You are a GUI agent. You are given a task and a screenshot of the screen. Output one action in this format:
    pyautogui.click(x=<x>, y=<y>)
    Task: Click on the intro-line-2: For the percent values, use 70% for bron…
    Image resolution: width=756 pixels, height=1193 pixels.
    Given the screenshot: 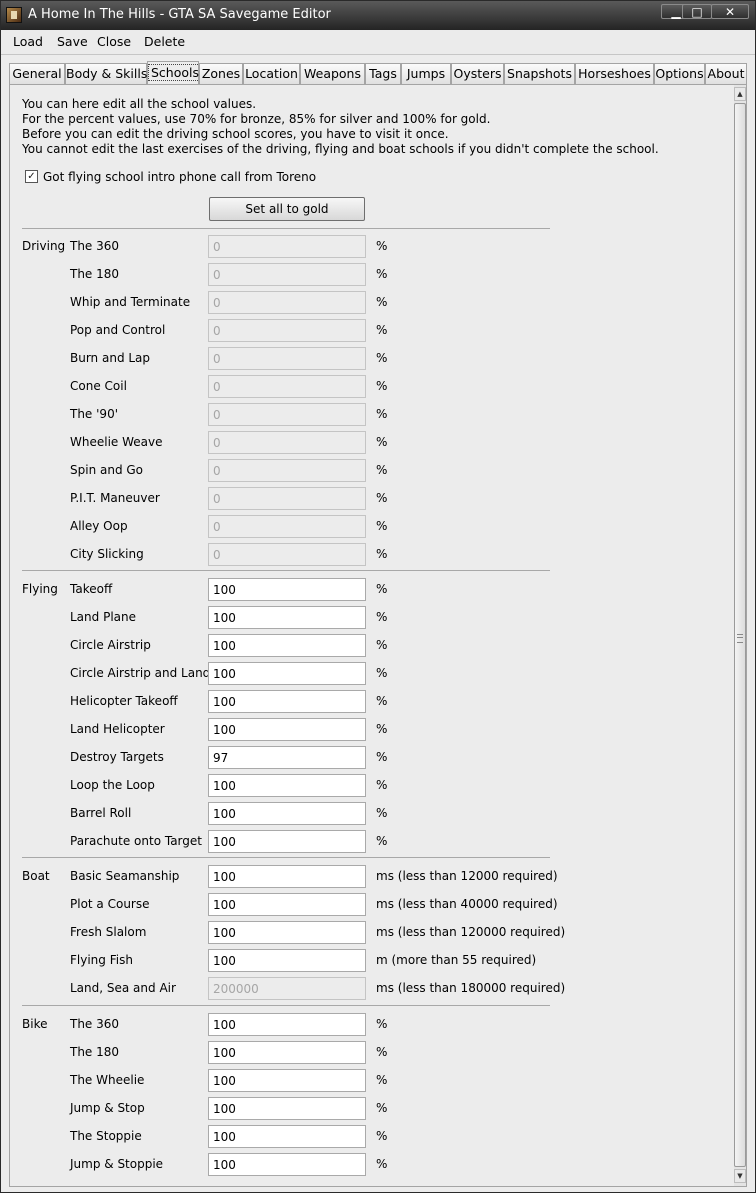 What is the action you would take?
    pyautogui.click(x=256, y=119)
    